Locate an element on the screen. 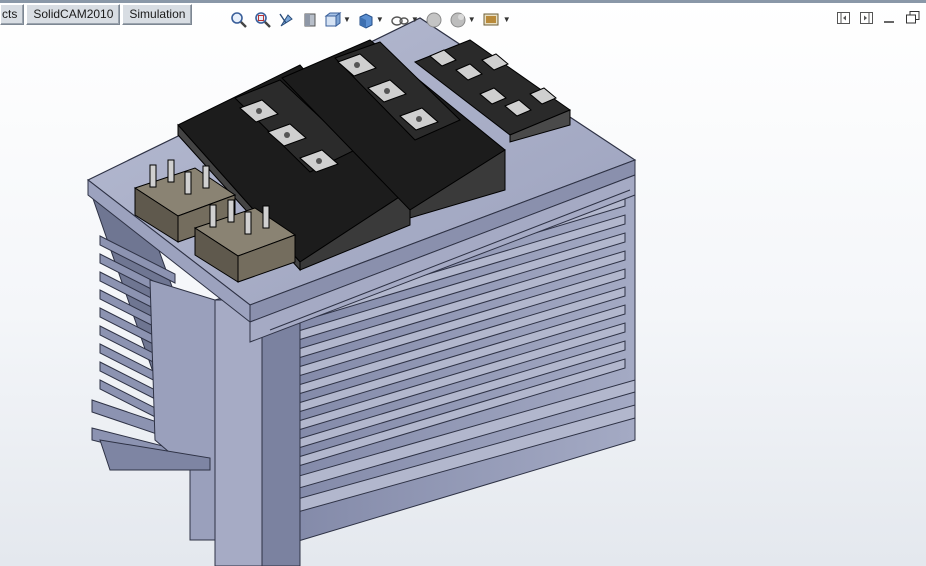 This screenshot has width=926, height=566. zoom-to-fit-button is located at coordinates (239, 20).